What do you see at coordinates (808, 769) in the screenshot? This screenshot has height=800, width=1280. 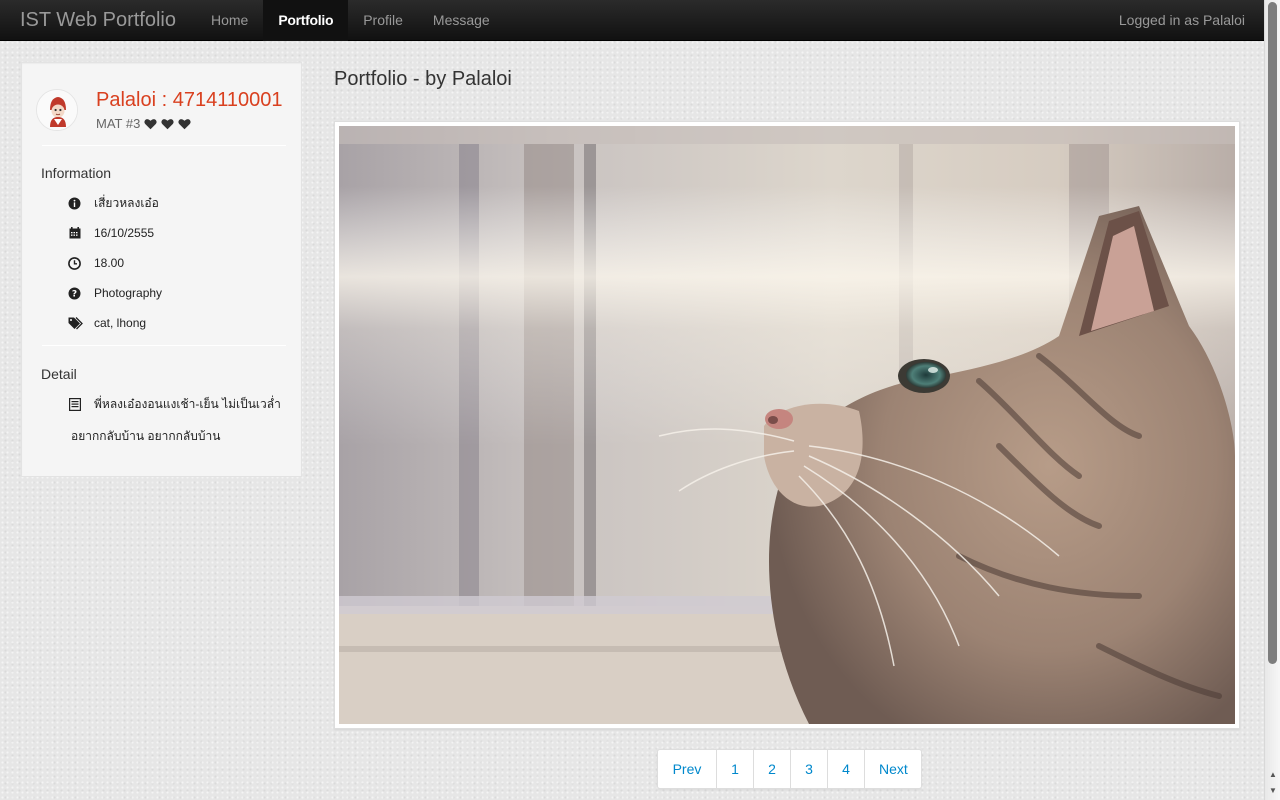 I see `pagination-page-3: 3` at bounding box center [808, 769].